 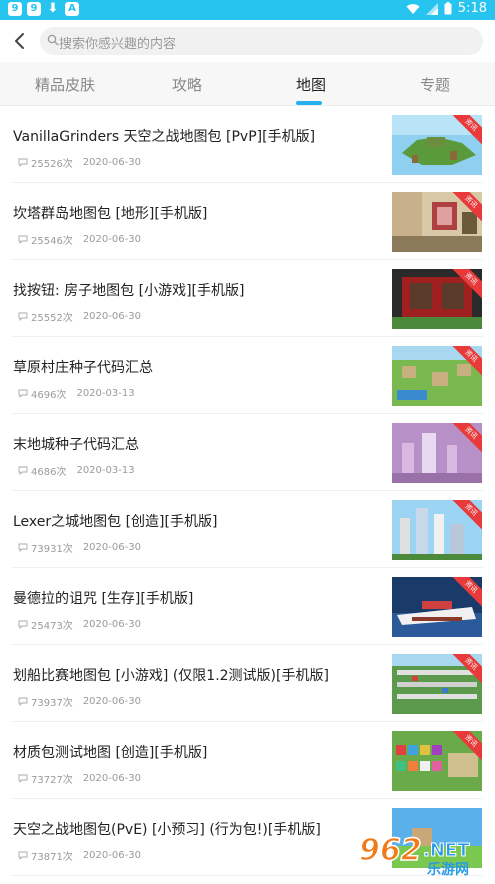 What do you see at coordinates (79, 855) in the screenshot?
I see `item-meta: 73871次 2020-06-30` at bounding box center [79, 855].